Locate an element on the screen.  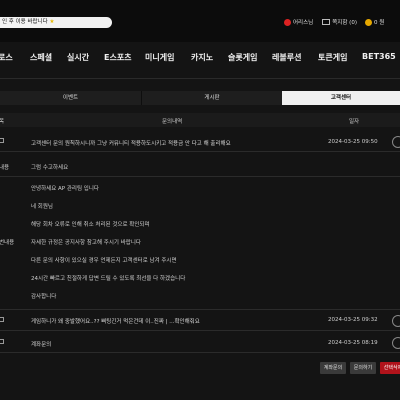
tab-event: 이벤트 is located at coordinates (70, 98).